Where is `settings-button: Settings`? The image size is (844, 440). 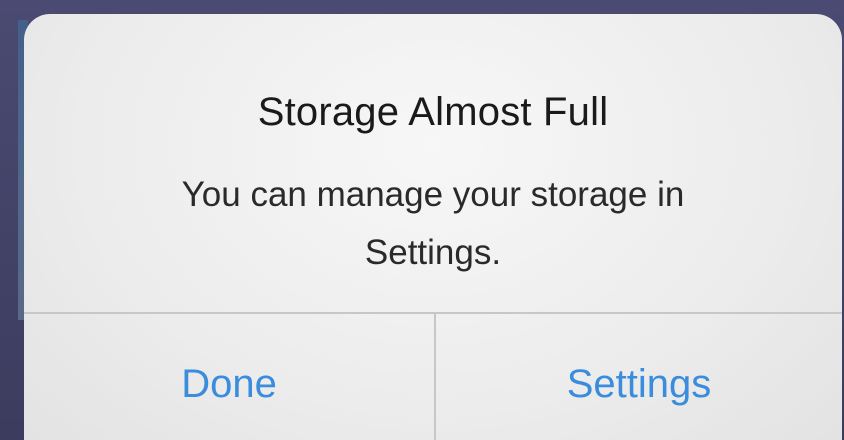
settings-button: Settings is located at coordinates (639, 377).